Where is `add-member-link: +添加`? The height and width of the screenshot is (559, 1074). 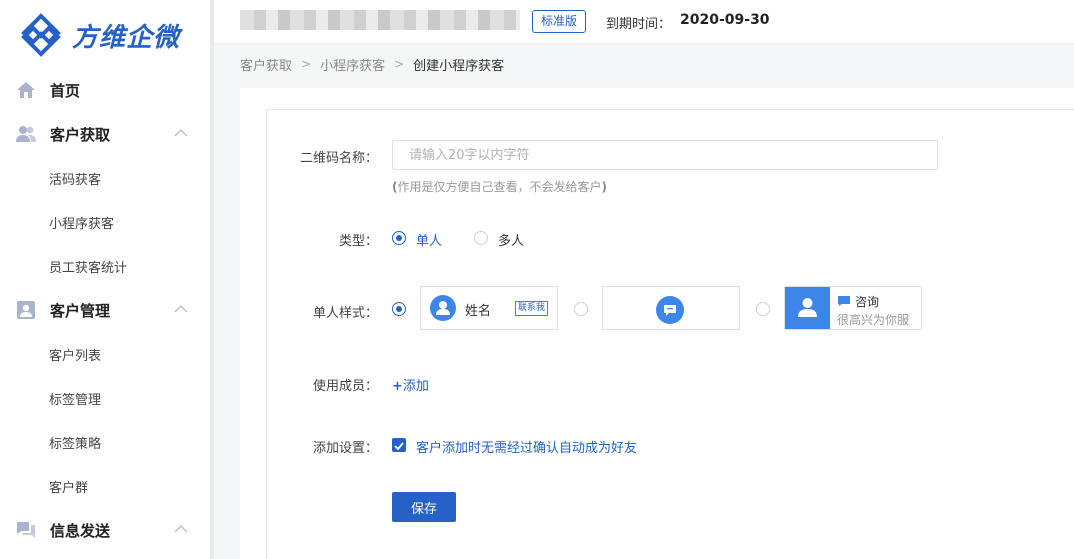
add-member-link: +添加 is located at coordinates (410, 384).